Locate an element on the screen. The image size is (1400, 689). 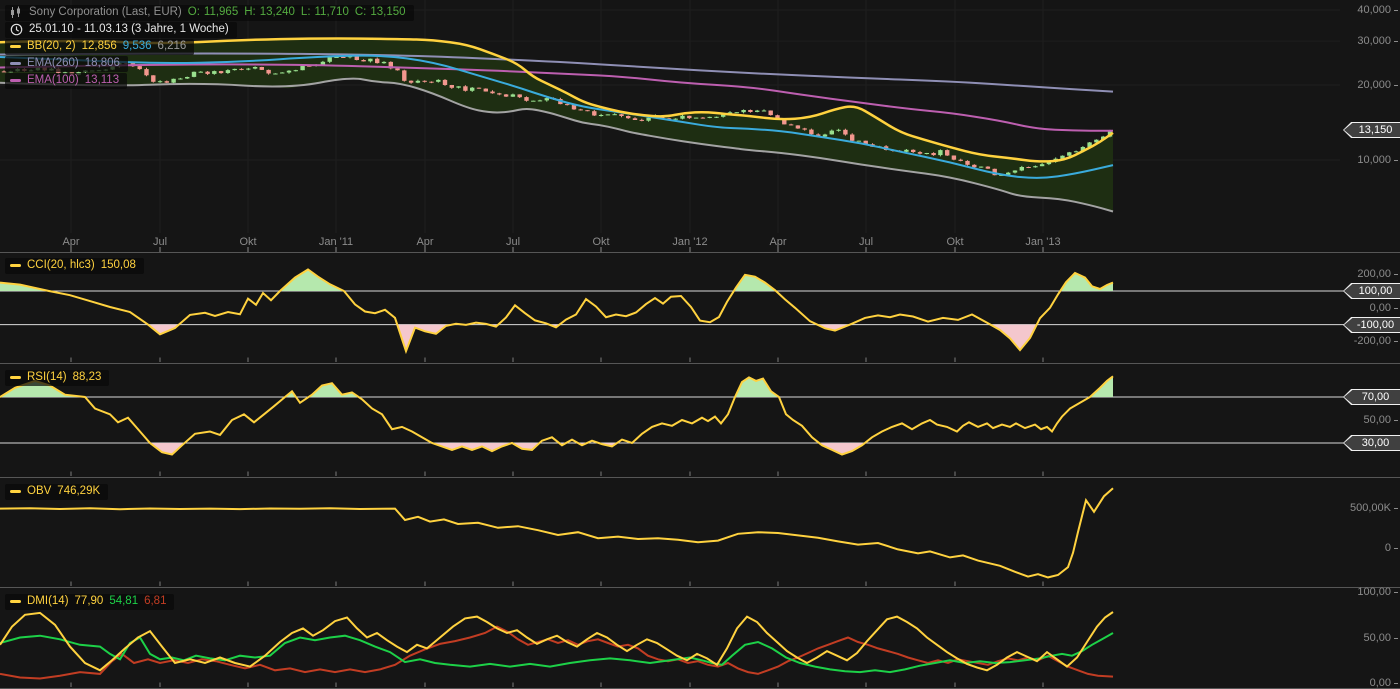
ohlc-high: H: 13,240 is located at coordinates (269, 12).